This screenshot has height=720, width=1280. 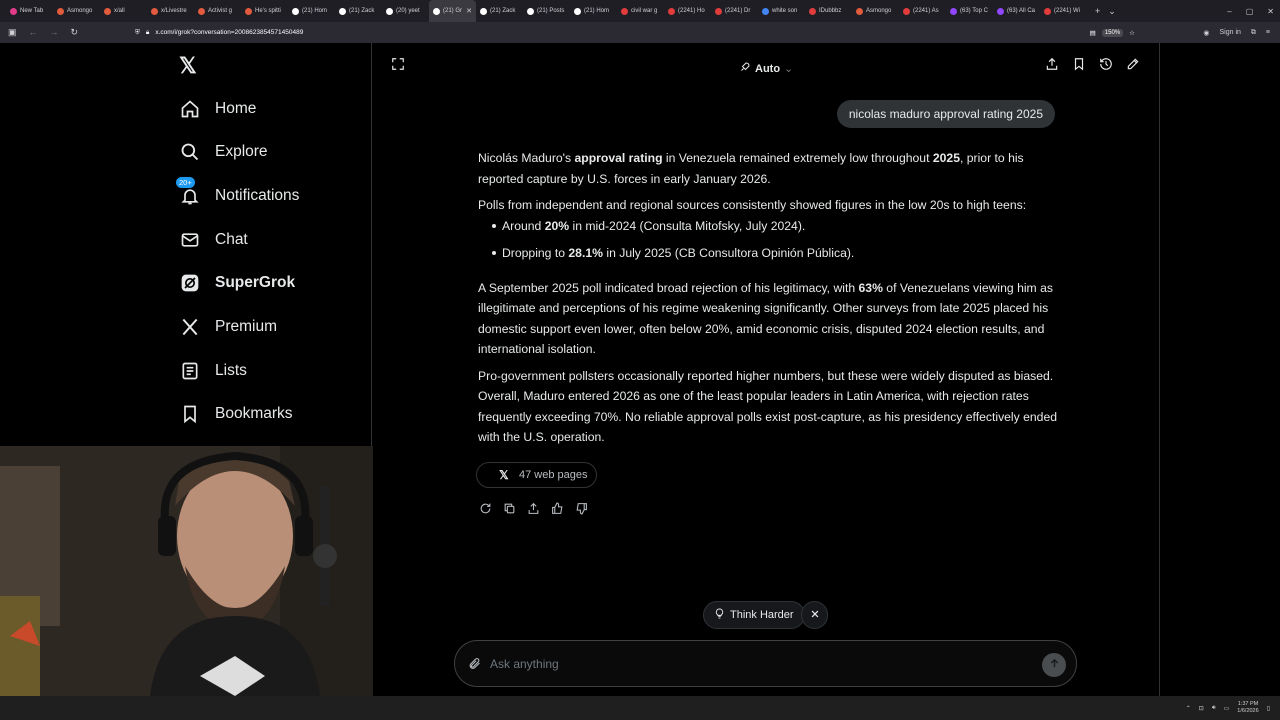 What do you see at coordinates (264, 11) in the screenshot?
I see `browser-tab: He's spitti` at bounding box center [264, 11].